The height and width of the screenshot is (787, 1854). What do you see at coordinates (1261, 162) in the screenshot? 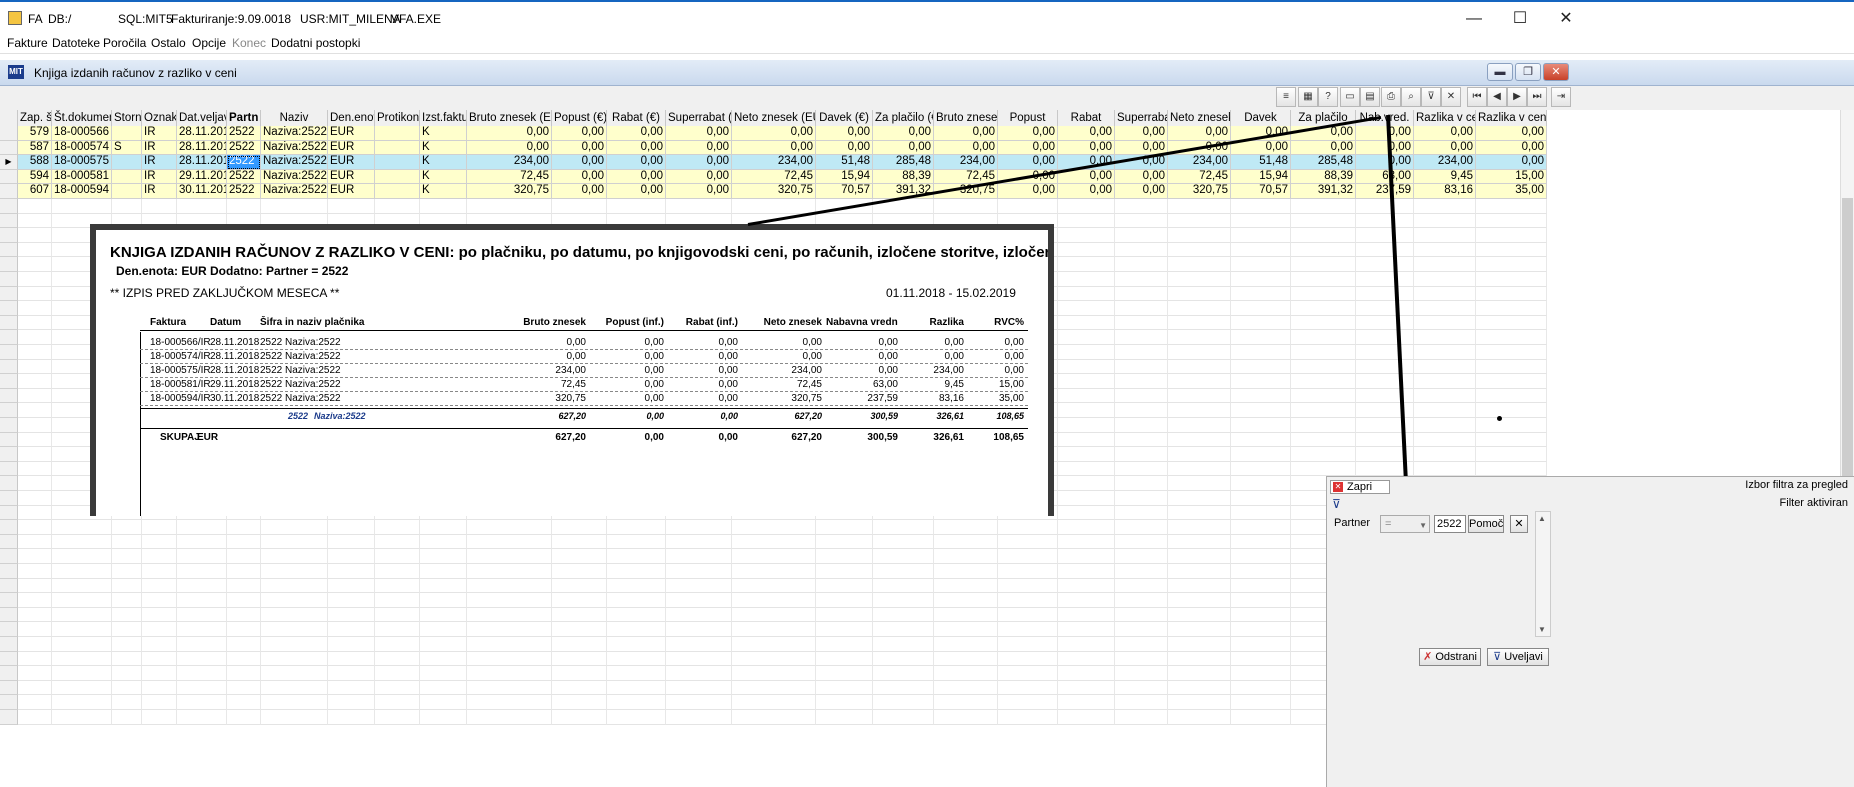
I see `grid-cell: 51,48` at bounding box center [1261, 162].